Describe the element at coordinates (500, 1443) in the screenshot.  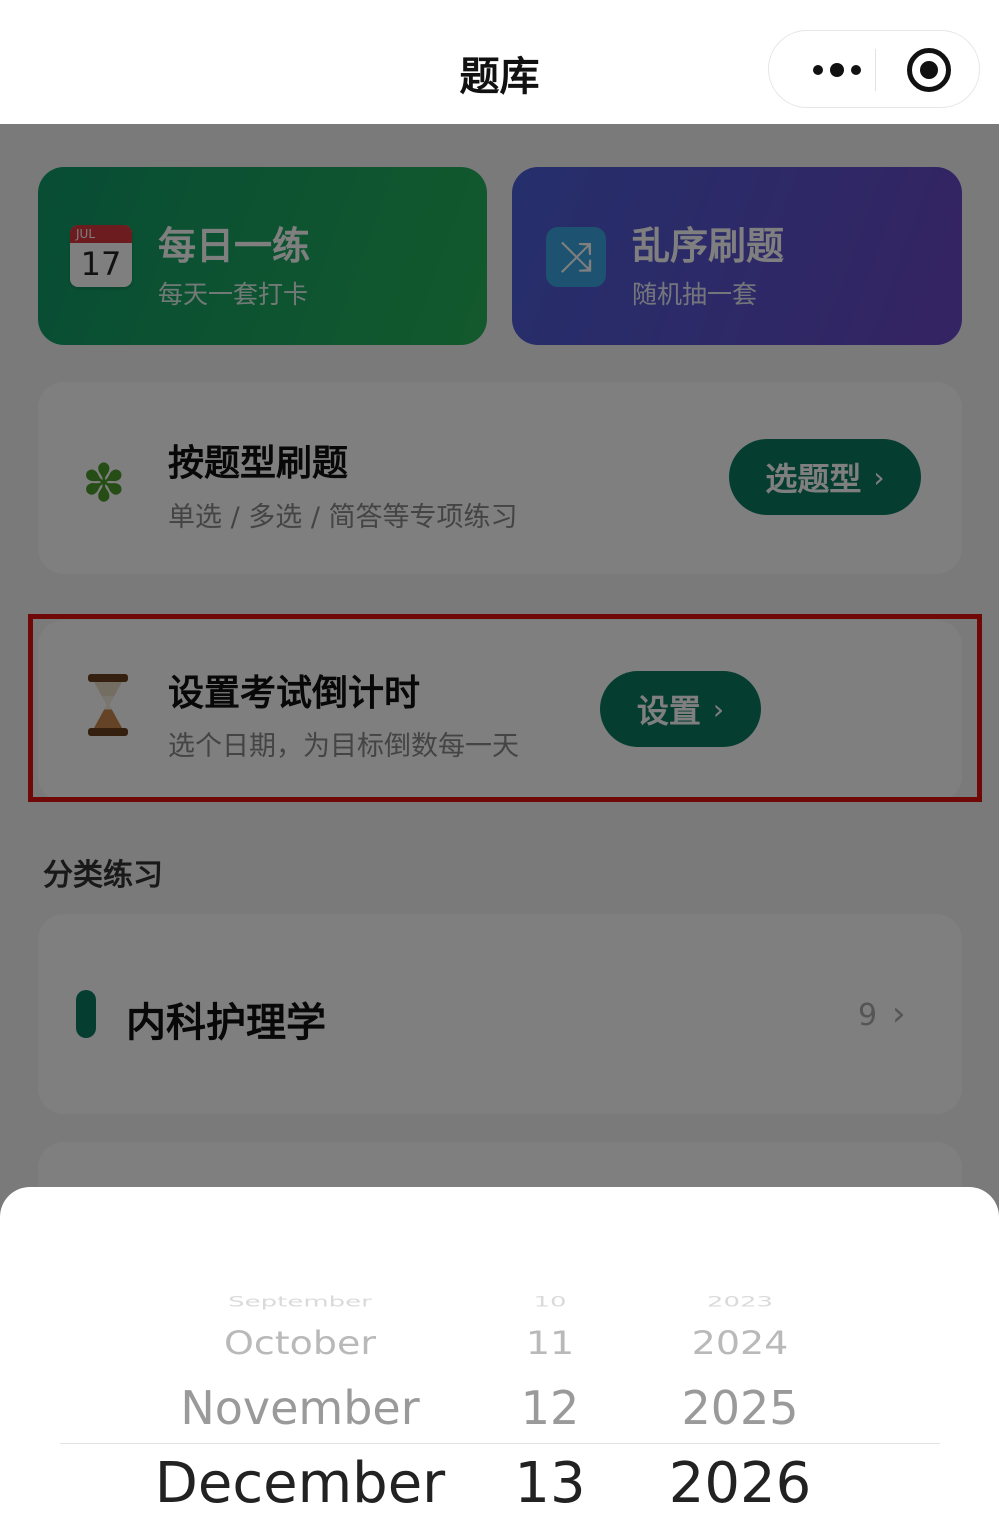
I see `picker-selection-line` at that location.